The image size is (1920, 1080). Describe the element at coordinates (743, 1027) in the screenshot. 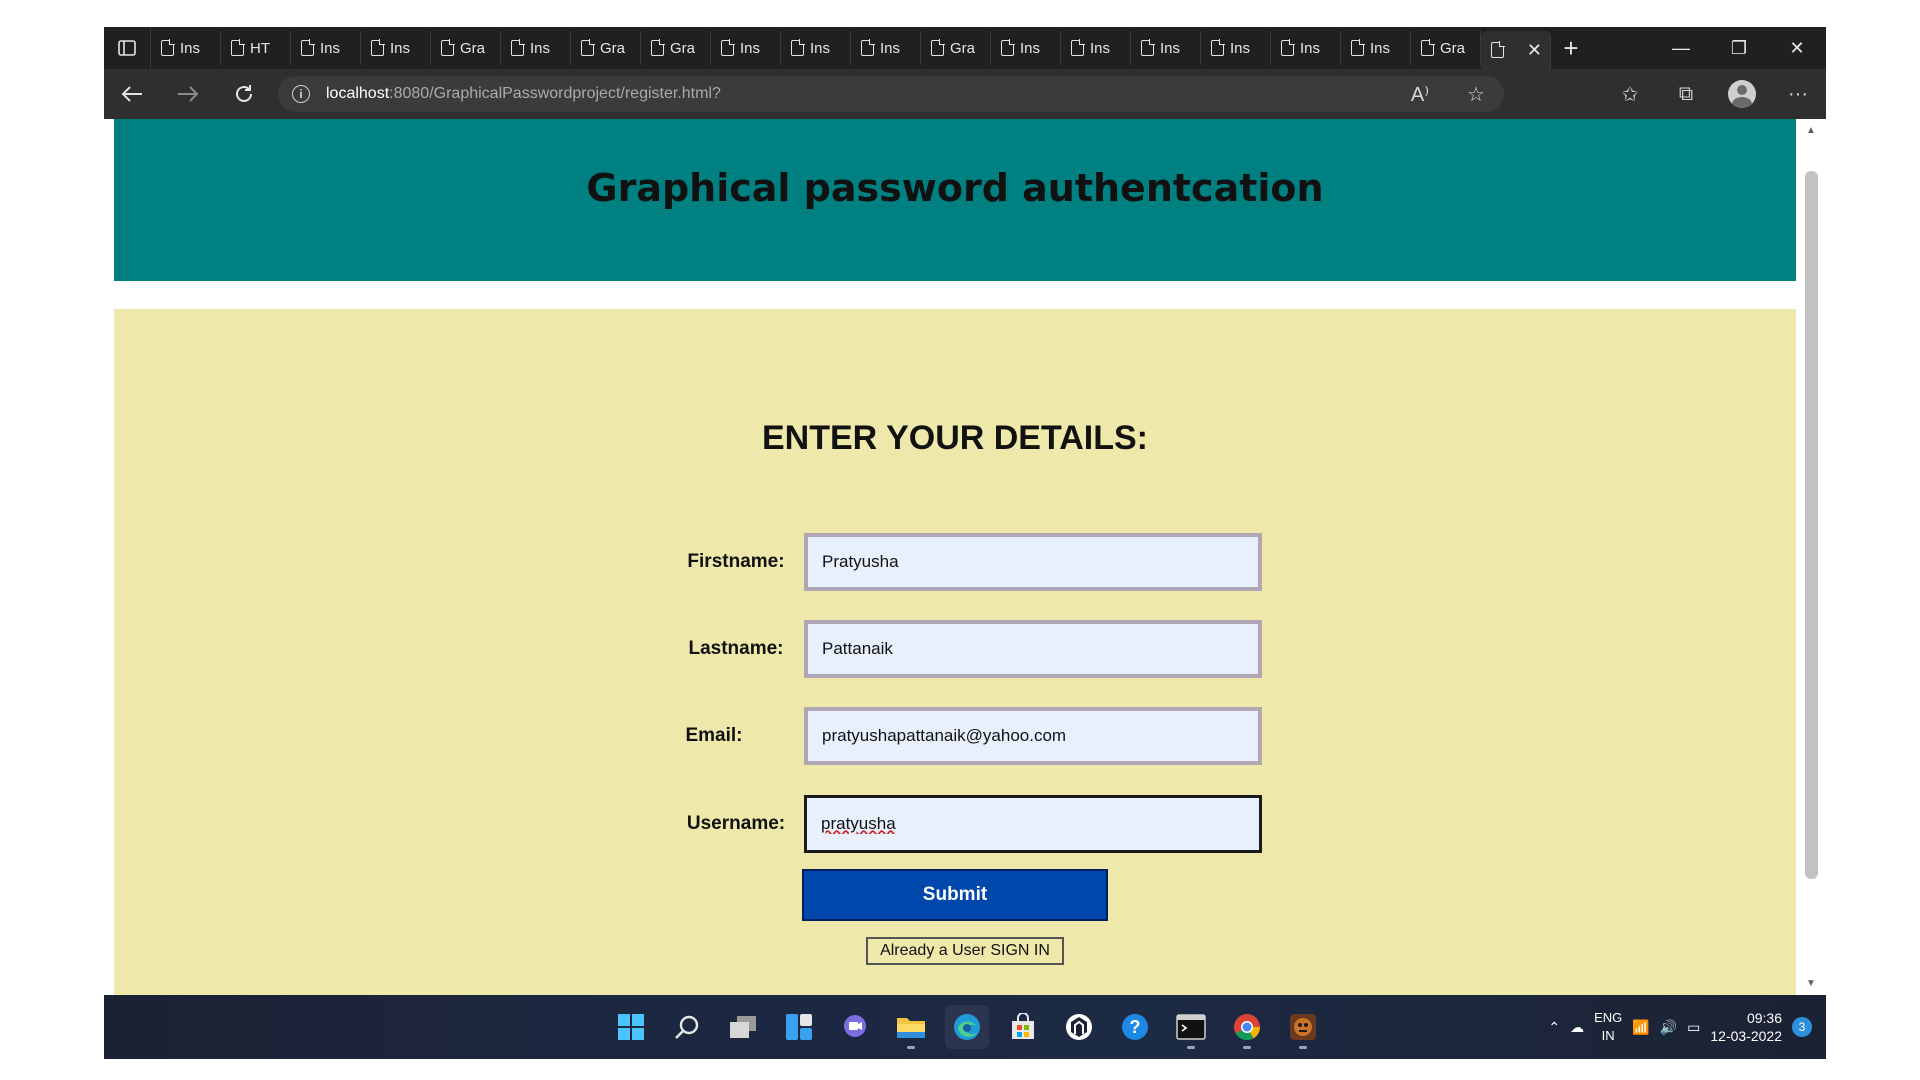

I see `task-view-icon` at that location.